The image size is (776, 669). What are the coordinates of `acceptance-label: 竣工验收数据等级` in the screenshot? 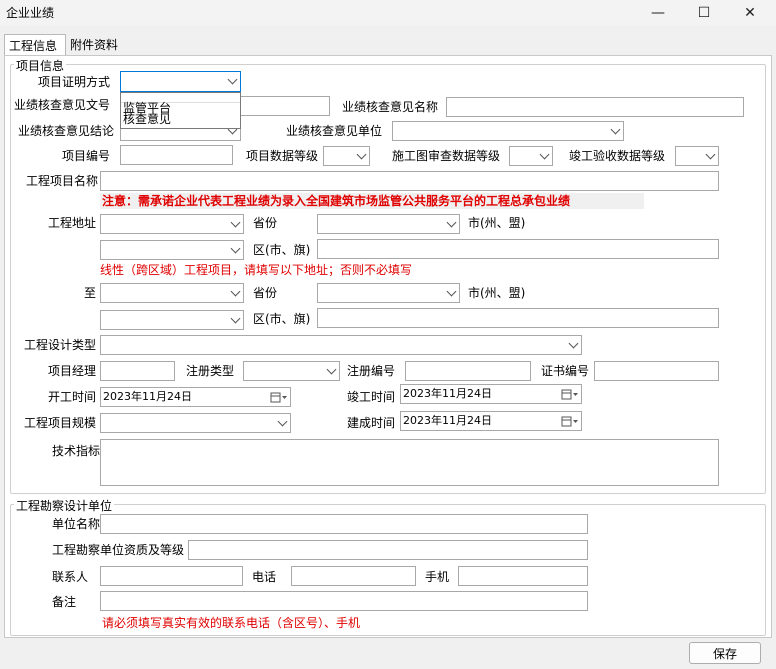 It's located at (617, 156).